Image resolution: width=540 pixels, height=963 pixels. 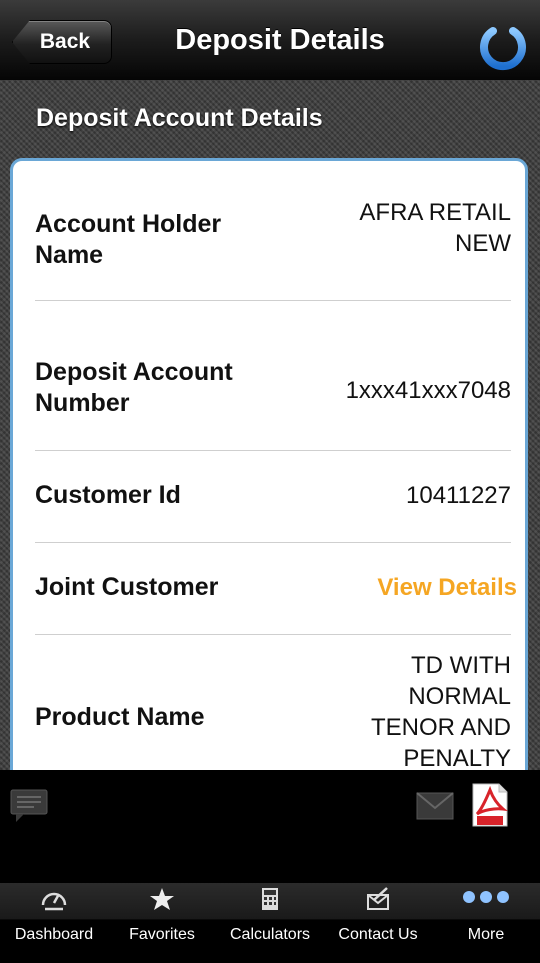 What do you see at coordinates (273, 496) in the screenshot?
I see `detail-row-customer-id: Customer Id 10411227` at bounding box center [273, 496].